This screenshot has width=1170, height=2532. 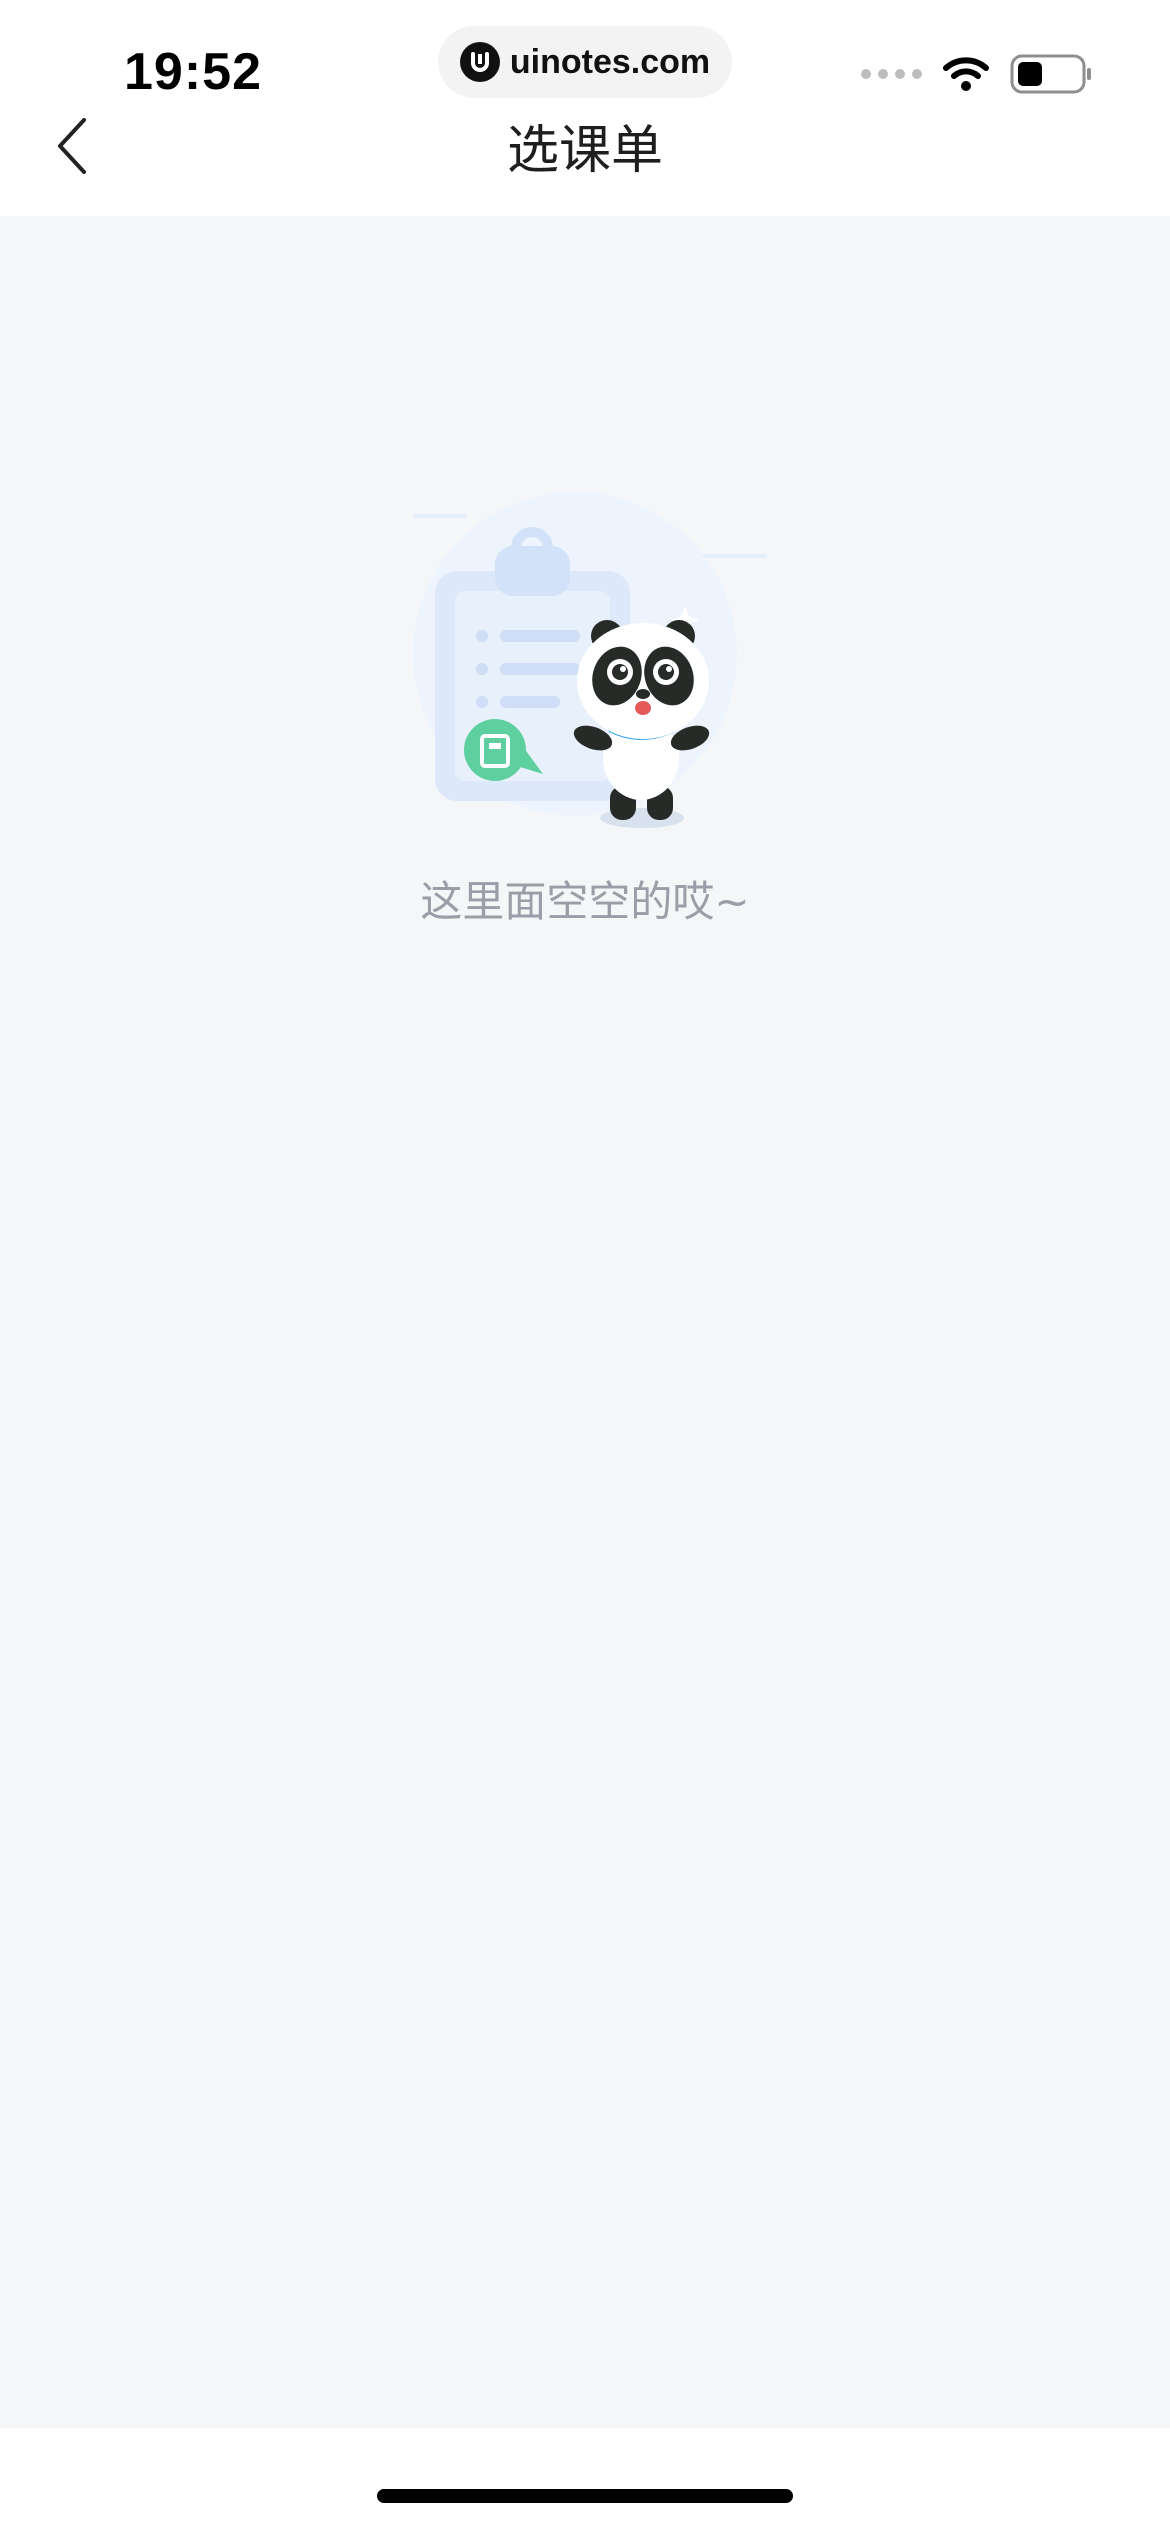 I want to click on top-bar: 19:52 uinotes.com 选课单, so click(x=585, y=108).